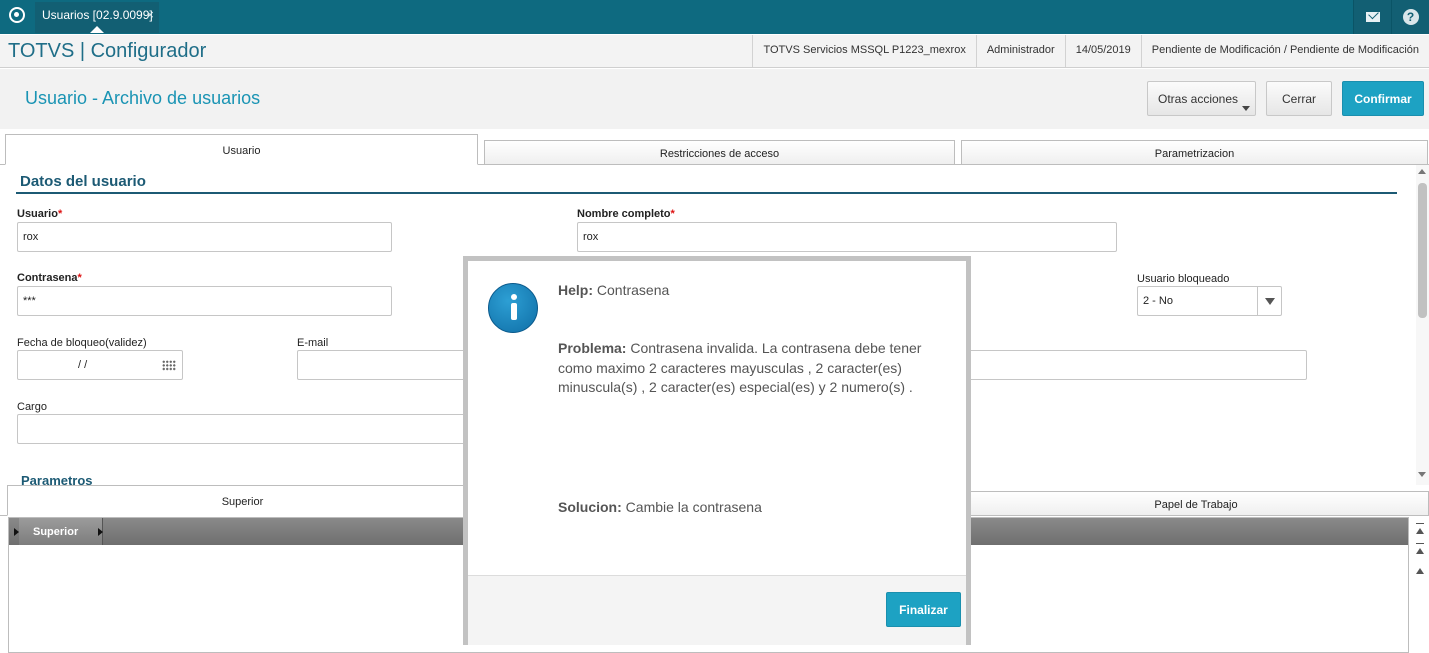 The height and width of the screenshot is (653, 1429). I want to click on finalizar-button: Finalizar, so click(923, 609).